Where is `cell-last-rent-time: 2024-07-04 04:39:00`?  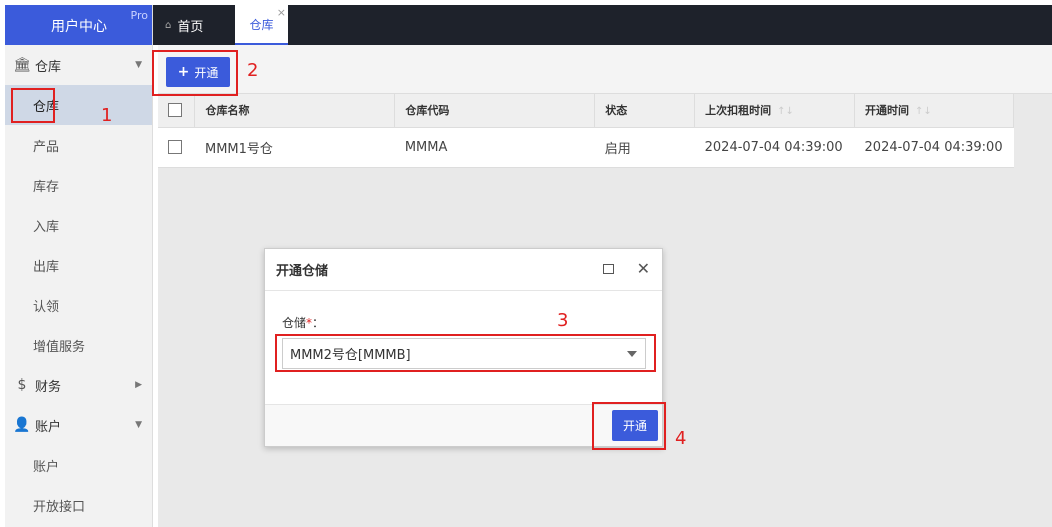 cell-last-rent-time: 2024-07-04 04:39:00 is located at coordinates (774, 147).